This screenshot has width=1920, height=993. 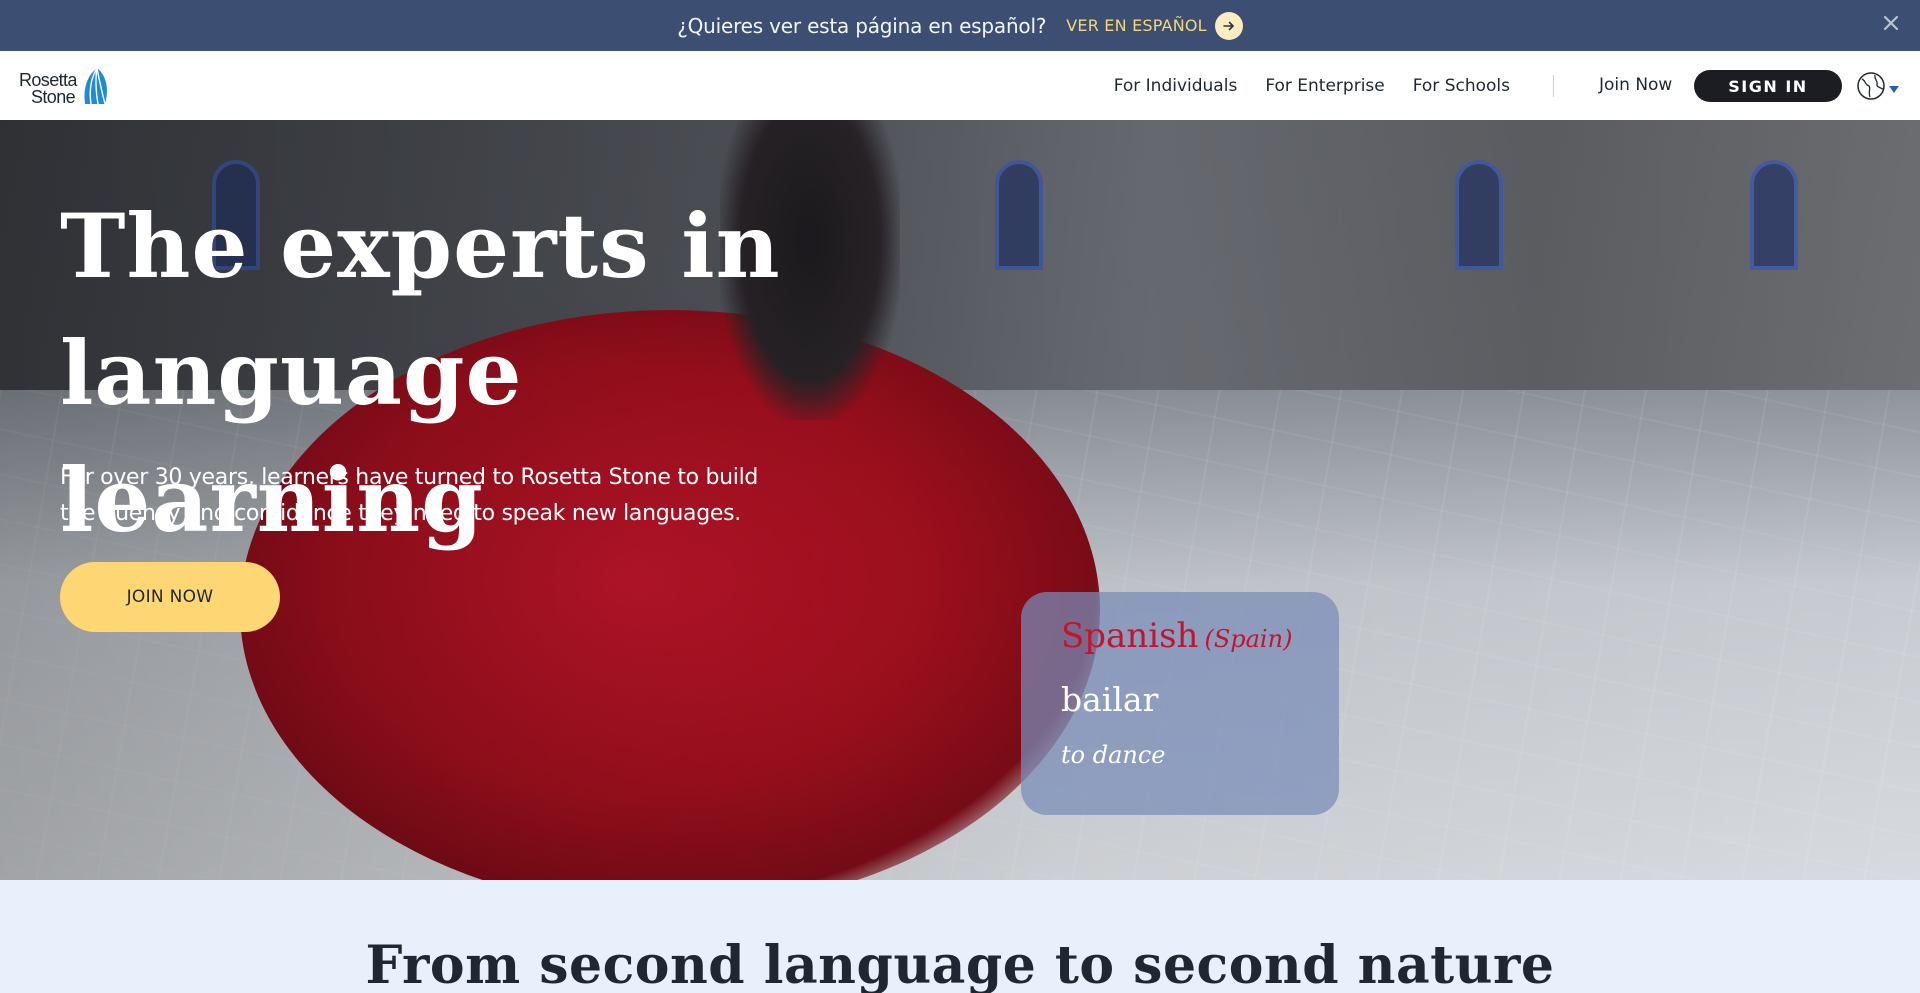 What do you see at coordinates (1635, 85) in the screenshot?
I see `join-now-link: Join Now` at bounding box center [1635, 85].